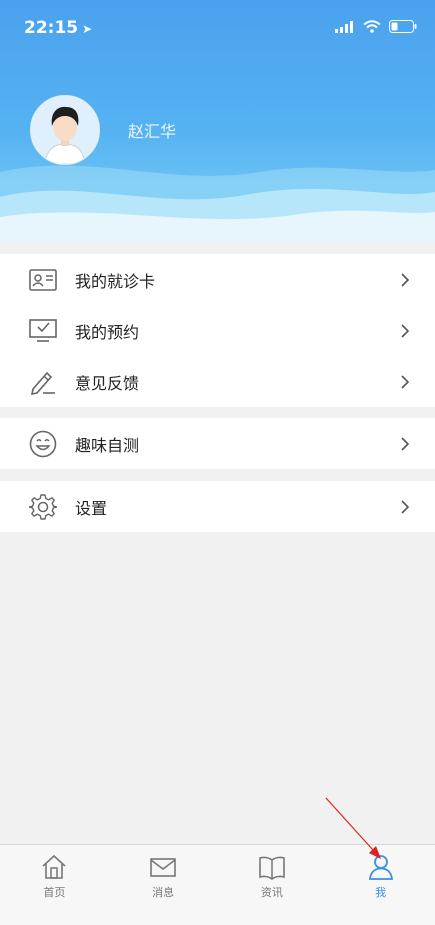  I want to click on menu-group-settings: 设置, so click(217, 506).